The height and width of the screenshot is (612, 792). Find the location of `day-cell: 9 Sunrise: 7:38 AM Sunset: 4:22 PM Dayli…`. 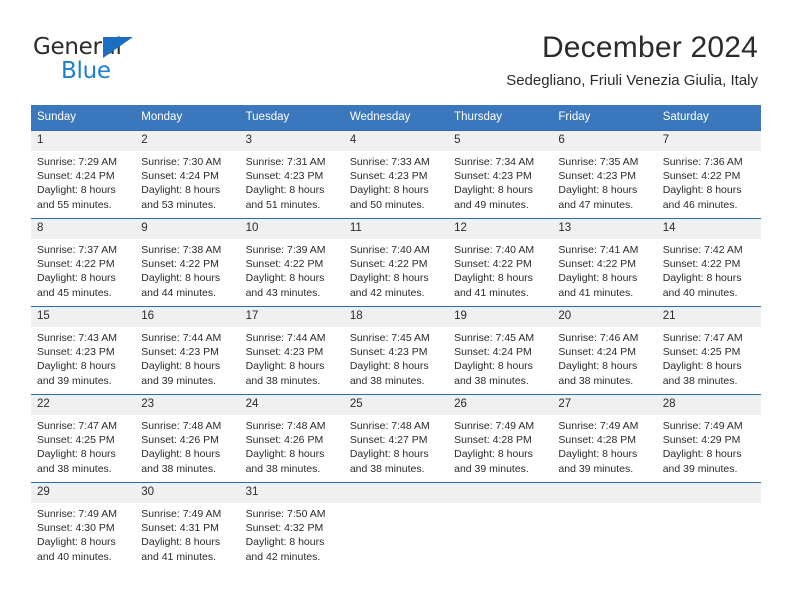

day-cell: 9 Sunrise: 7:38 AM Sunset: 4:22 PM Dayli… is located at coordinates (187, 262).